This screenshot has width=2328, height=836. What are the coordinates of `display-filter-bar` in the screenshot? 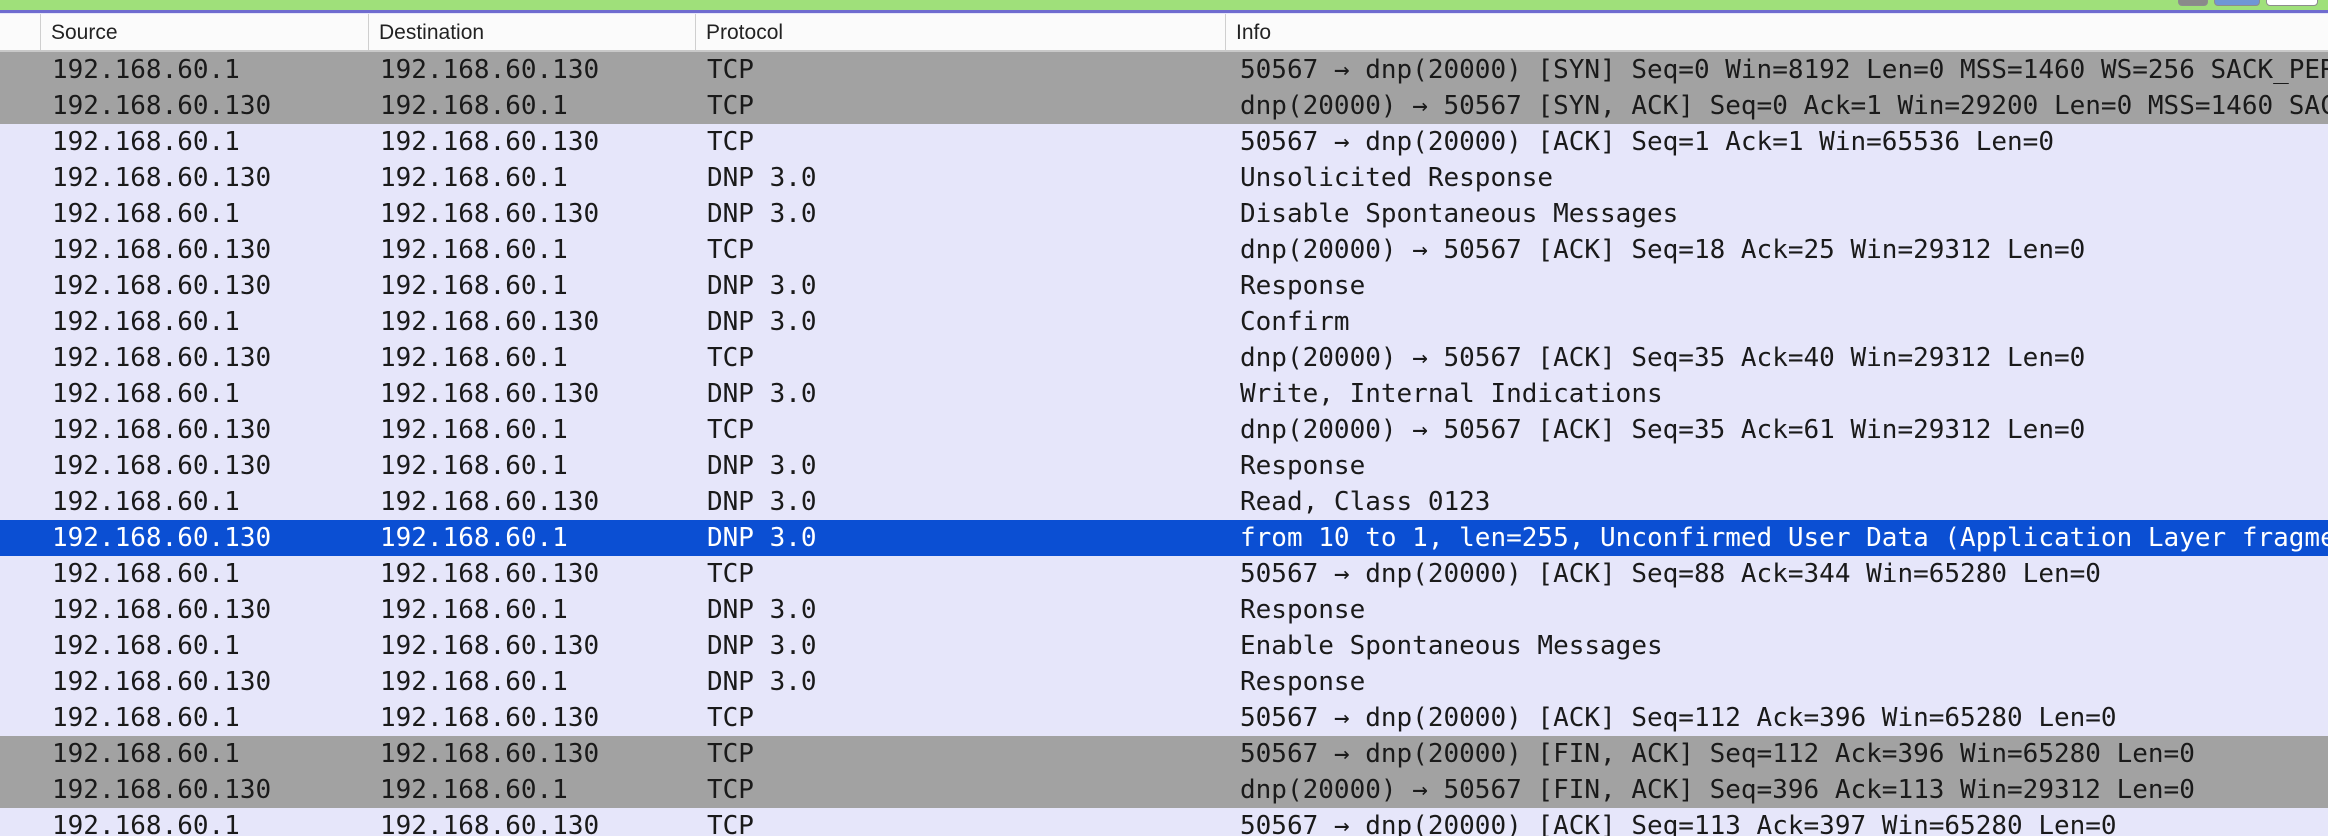 It's located at (1164, 6).